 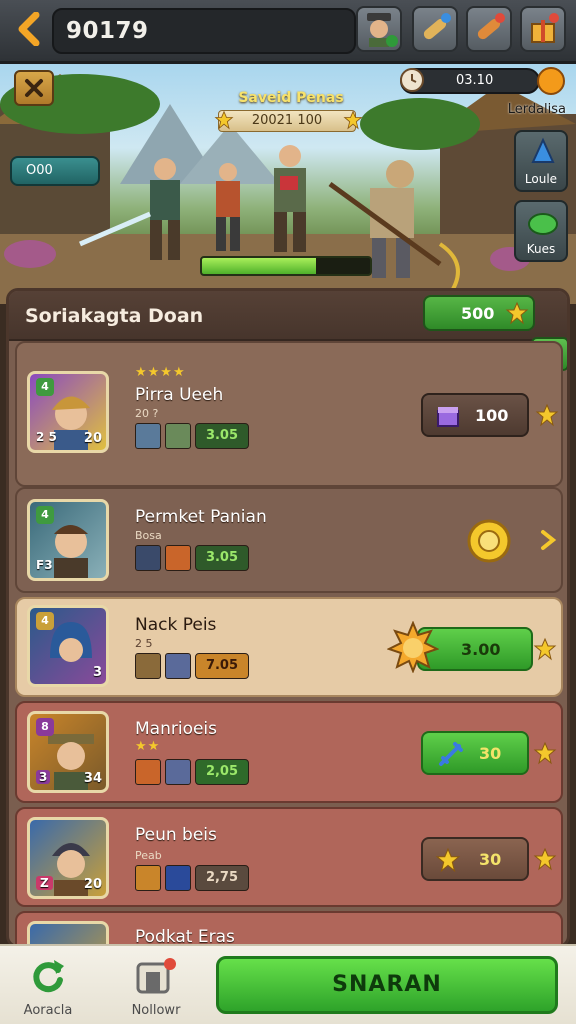 What do you see at coordinates (291, 98) in the screenshot?
I see `stage-title: Saveid Penas` at bounding box center [291, 98].